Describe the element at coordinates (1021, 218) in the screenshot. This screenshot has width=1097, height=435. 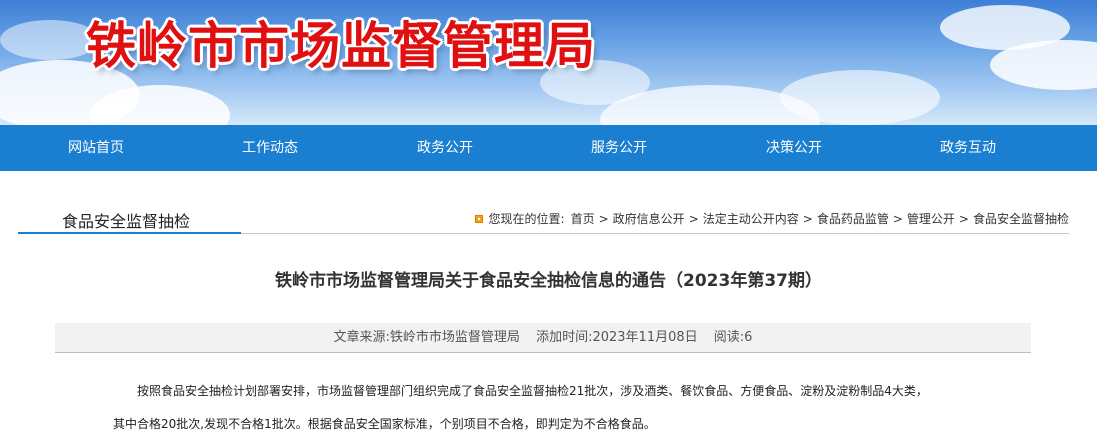
I see `breadcrumb-item-current: 食品安全监督抽检` at that location.